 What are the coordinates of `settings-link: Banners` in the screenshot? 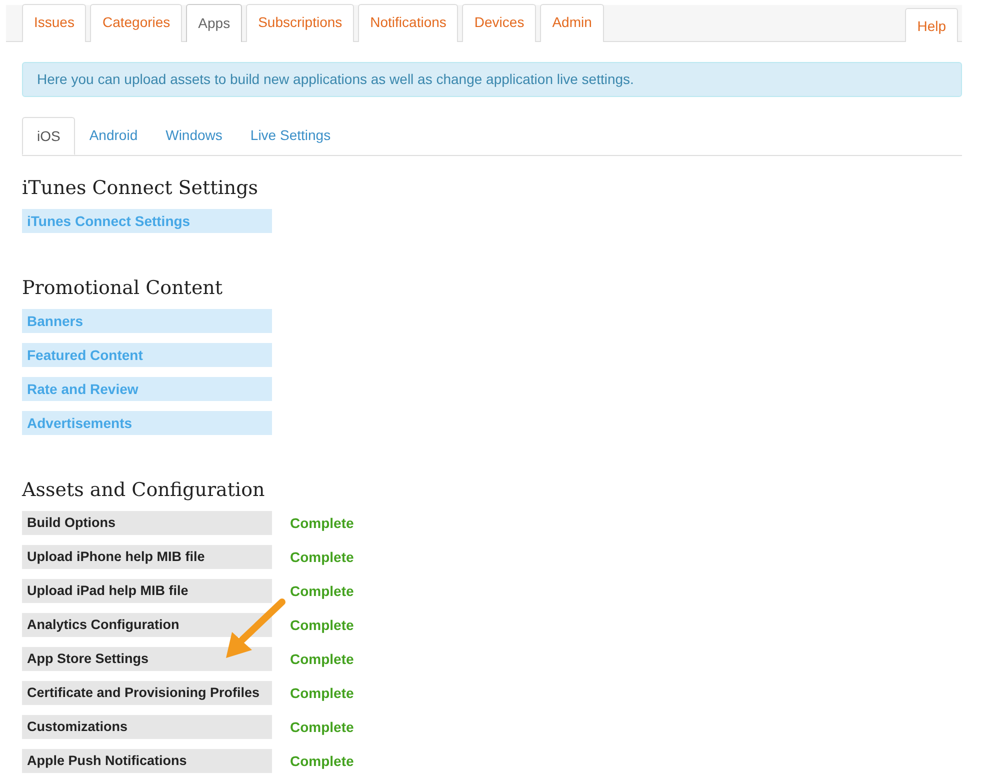 It's located at (147, 321).